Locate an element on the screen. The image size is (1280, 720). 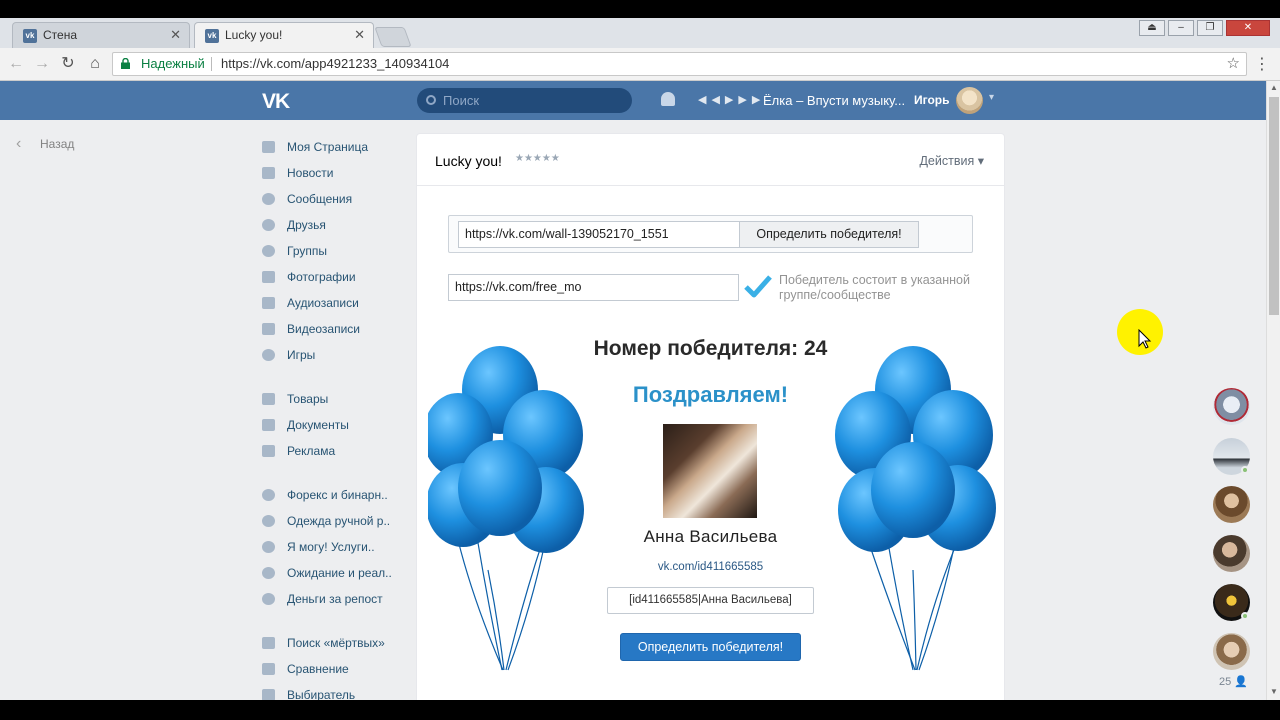
sidebar-item-label: Аудиозаписи is located at coordinates (323, 303).